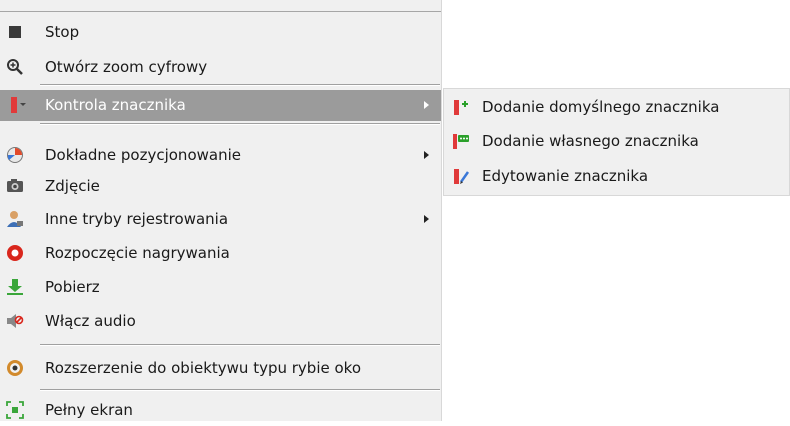  What do you see at coordinates (72, 186) in the screenshot?
I see `menu-item-label: Zdjęcie` at bounding box center [72, 186].